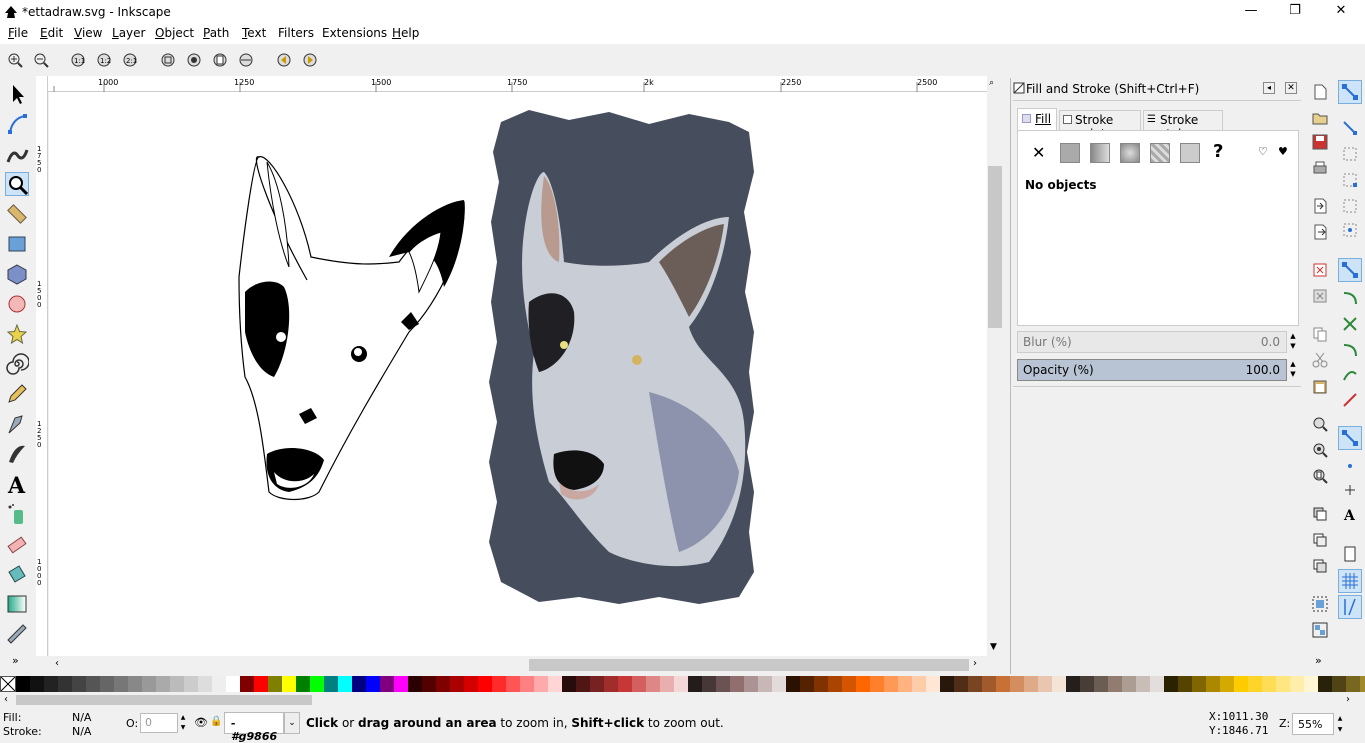 The height and width of the screenshot is (743, 1365). Describe the element at coordinates (1320, 168) in the screenshot. I see `print-icon` at that location.